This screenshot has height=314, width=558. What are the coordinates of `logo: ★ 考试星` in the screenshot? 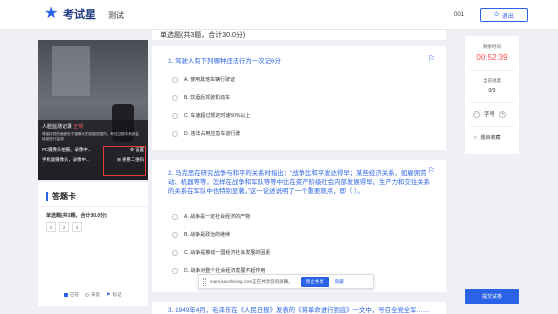 It's located at (70, 14).